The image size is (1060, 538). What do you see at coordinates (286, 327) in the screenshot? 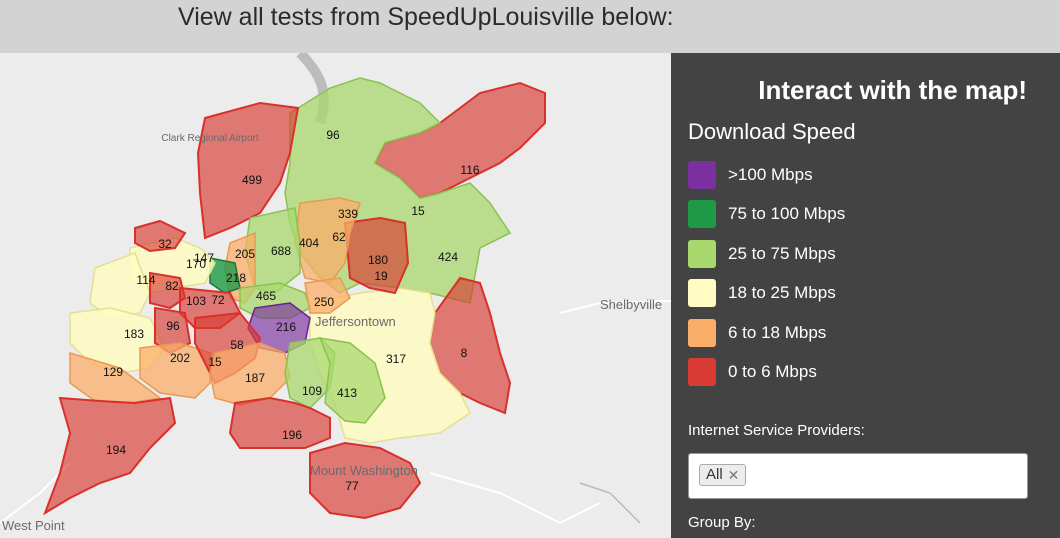
I see `region-label: 216` at bounding box center [286, 327].